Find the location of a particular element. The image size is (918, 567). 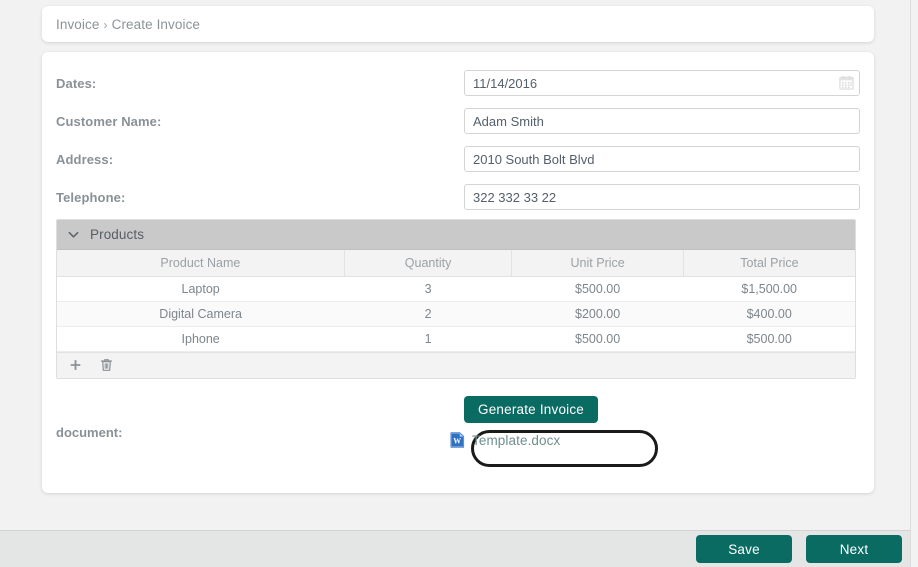

column-header-total-price: Total Price is located at coordinates (769, 263).